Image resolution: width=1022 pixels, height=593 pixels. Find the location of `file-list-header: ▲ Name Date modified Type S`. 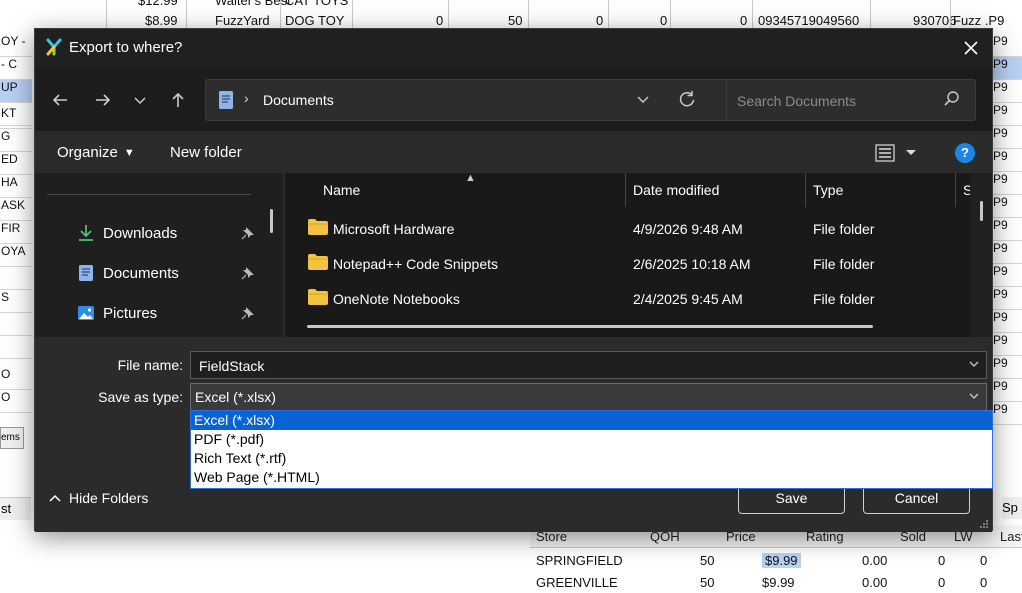

file-list-header: ▲ Name Date modified Type S is located at coordinates (628, 189).